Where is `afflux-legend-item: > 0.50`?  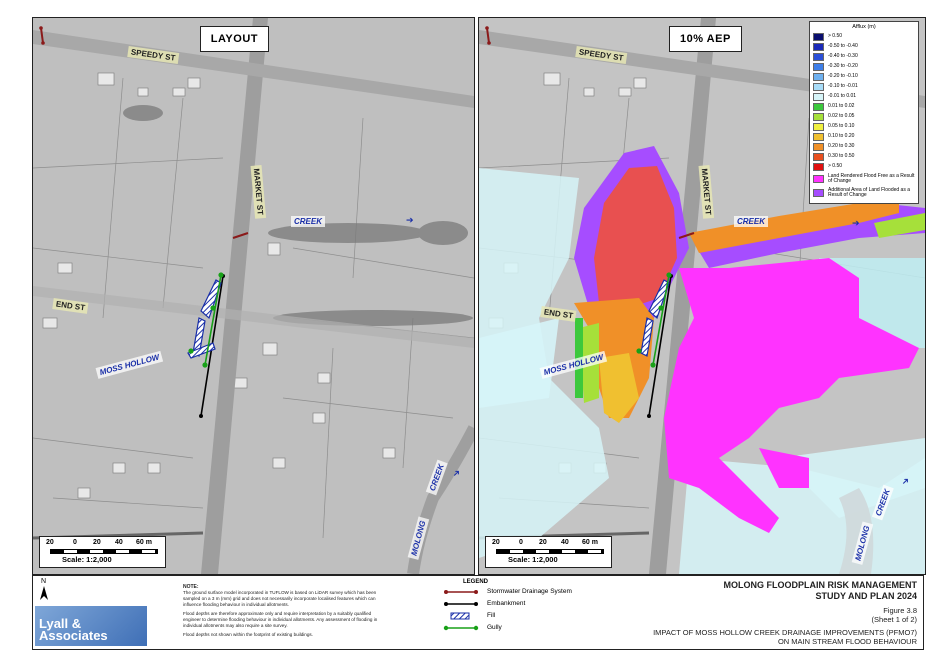 afflux-legend-item: > 0.50 is located at coordinates (864, 167).